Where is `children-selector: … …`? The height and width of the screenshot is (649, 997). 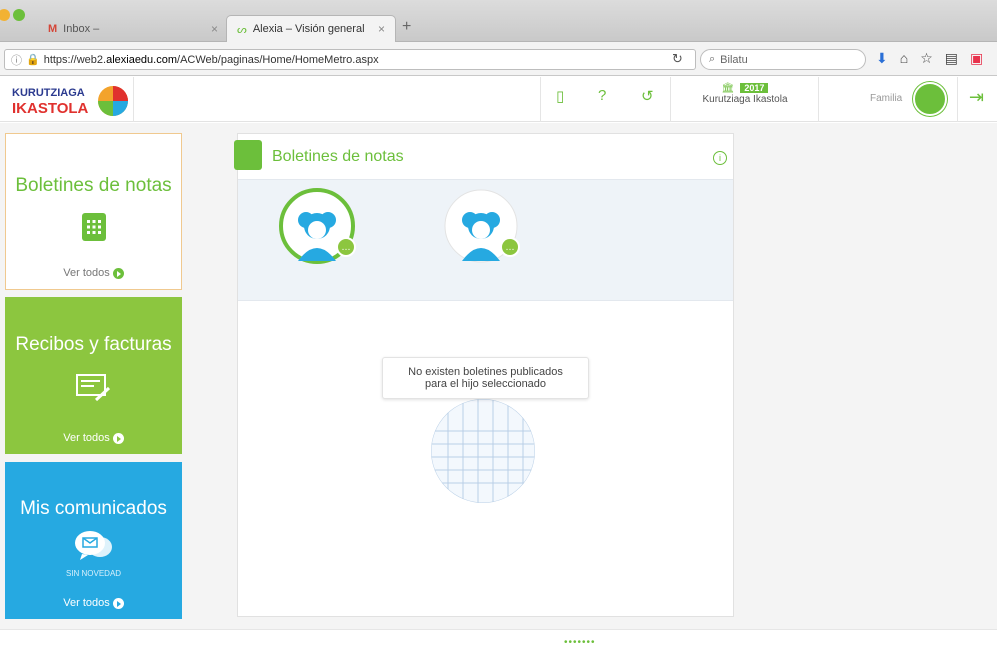
children-selector: … … is located at coordinates (485, 240).